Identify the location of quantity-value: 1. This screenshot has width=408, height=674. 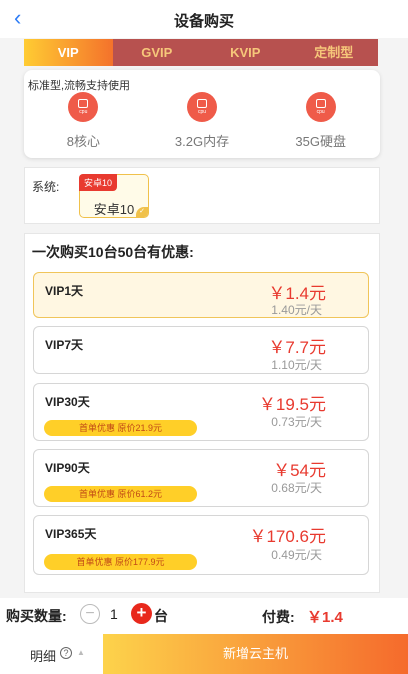
(114, 614).